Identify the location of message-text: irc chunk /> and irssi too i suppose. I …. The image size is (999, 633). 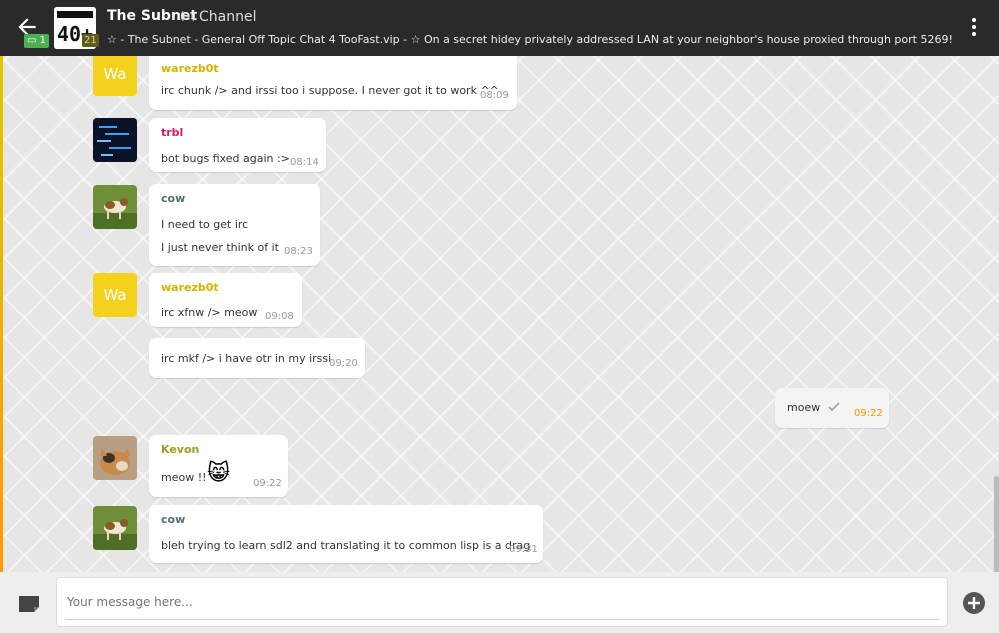
(330, 90).